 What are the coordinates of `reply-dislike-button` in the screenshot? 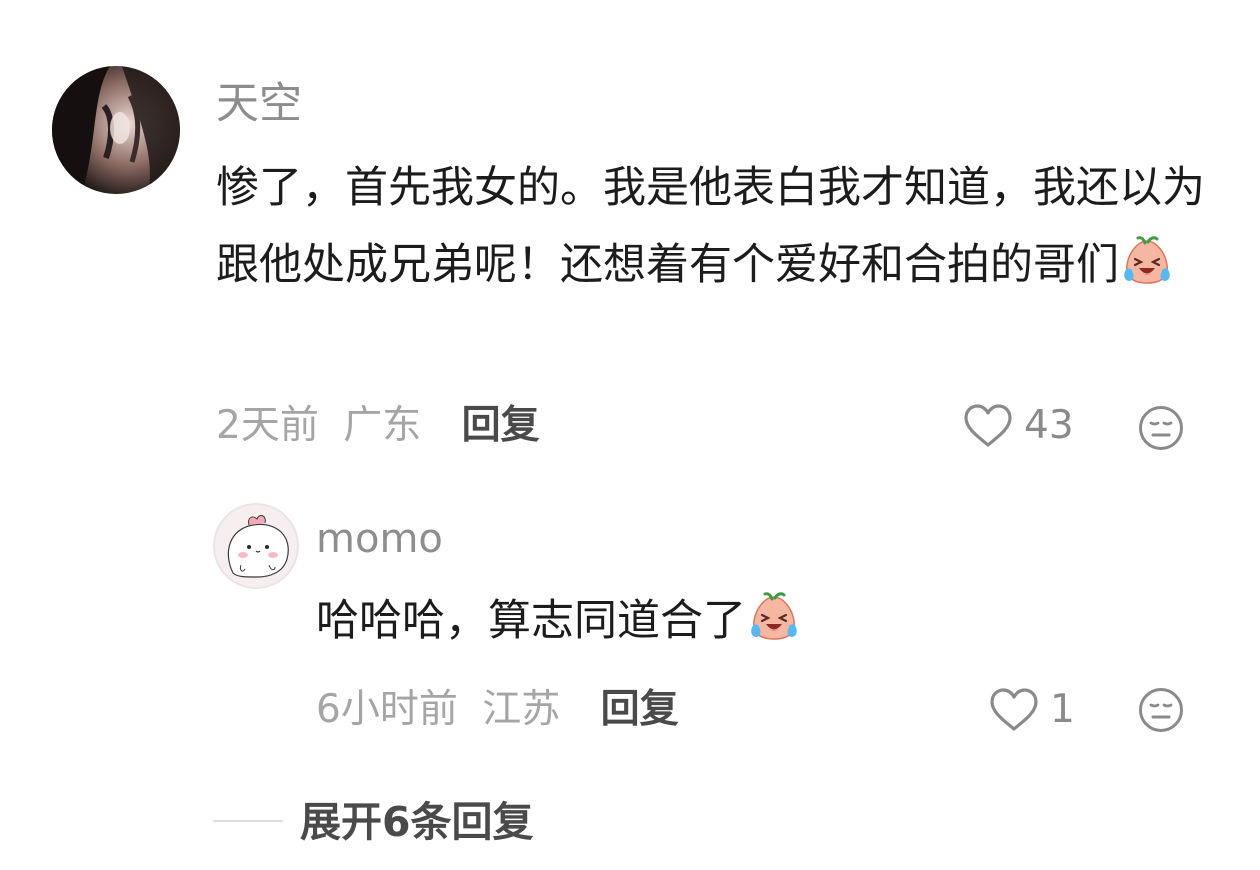 It's located at (1161, 710).